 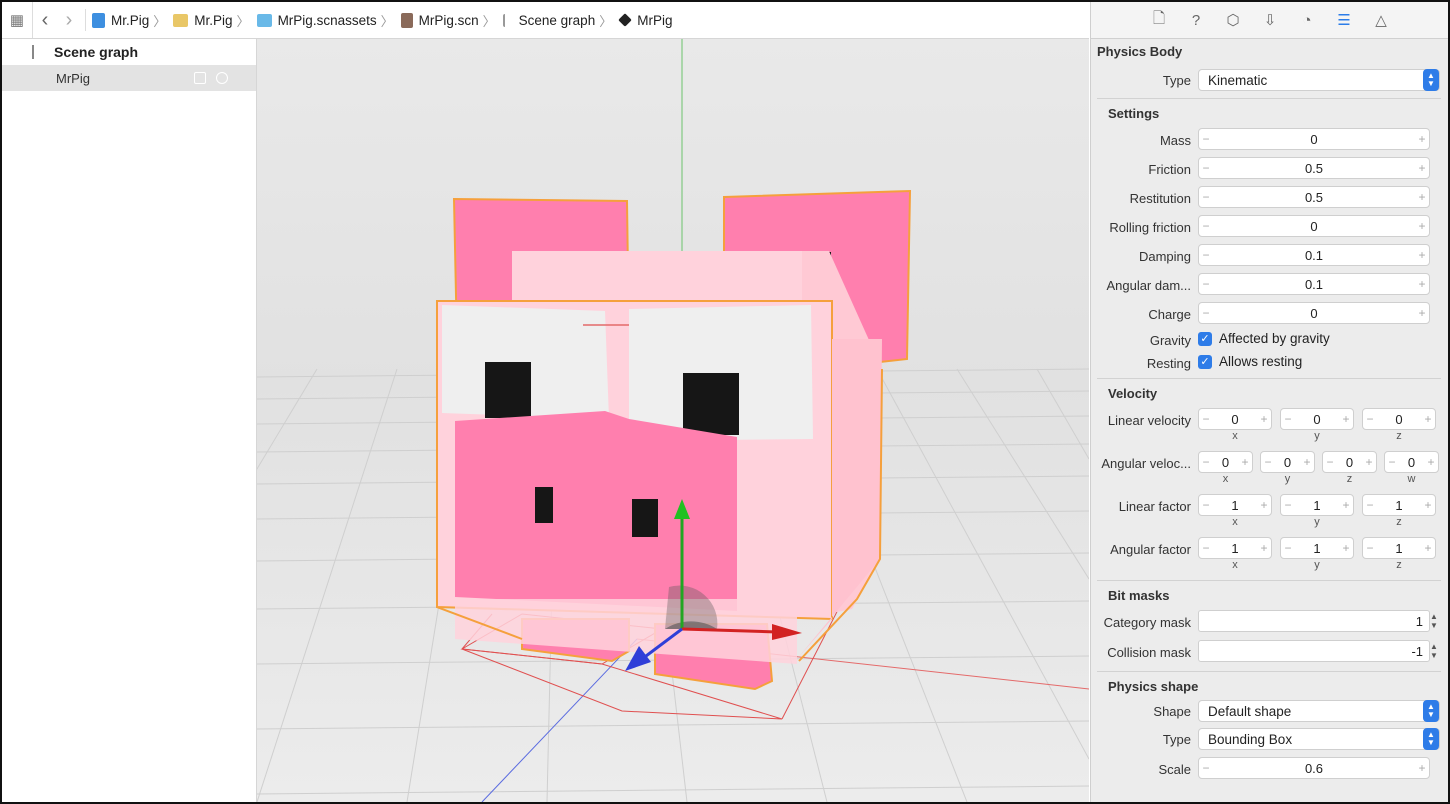 I want to click on breadcrumb-item: MrPig.scnassets 〉, so click(x=328, y=20).